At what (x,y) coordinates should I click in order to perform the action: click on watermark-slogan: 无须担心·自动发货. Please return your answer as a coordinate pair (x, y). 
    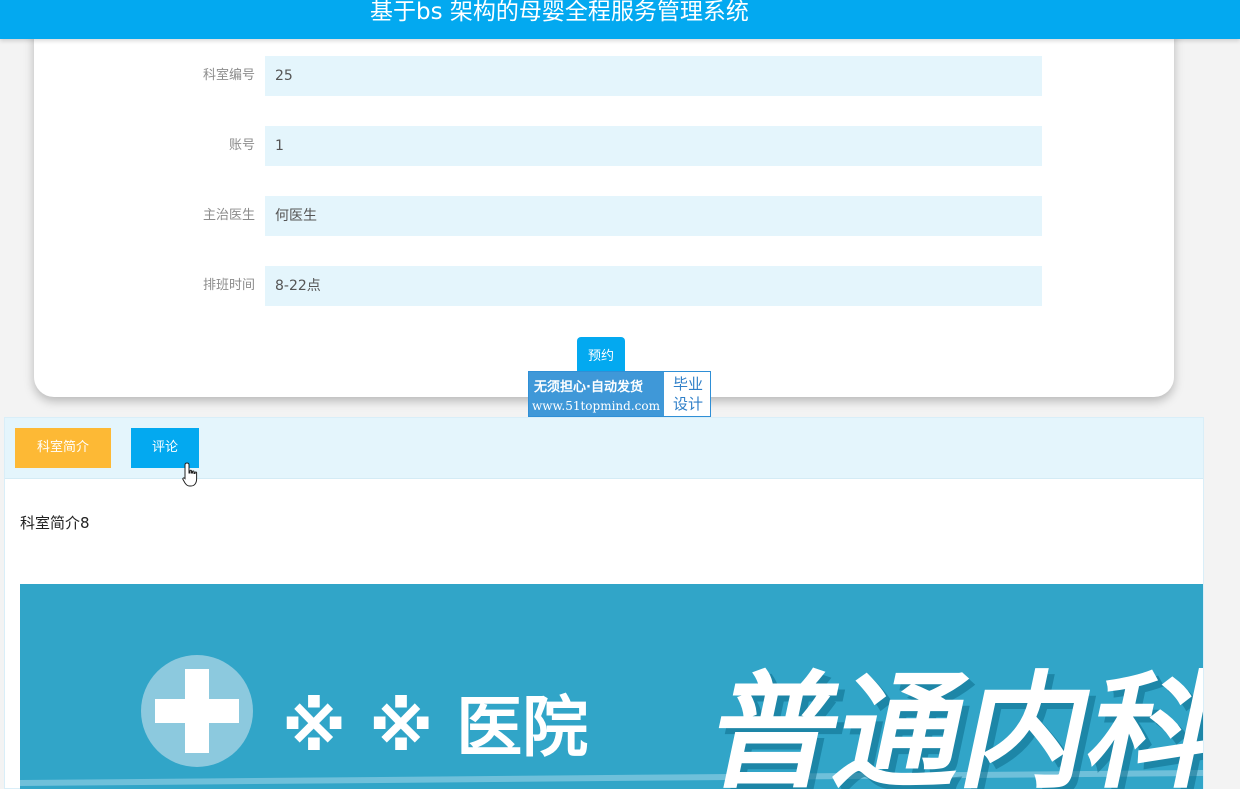
    Looking at the image, I should click on (588, 387).